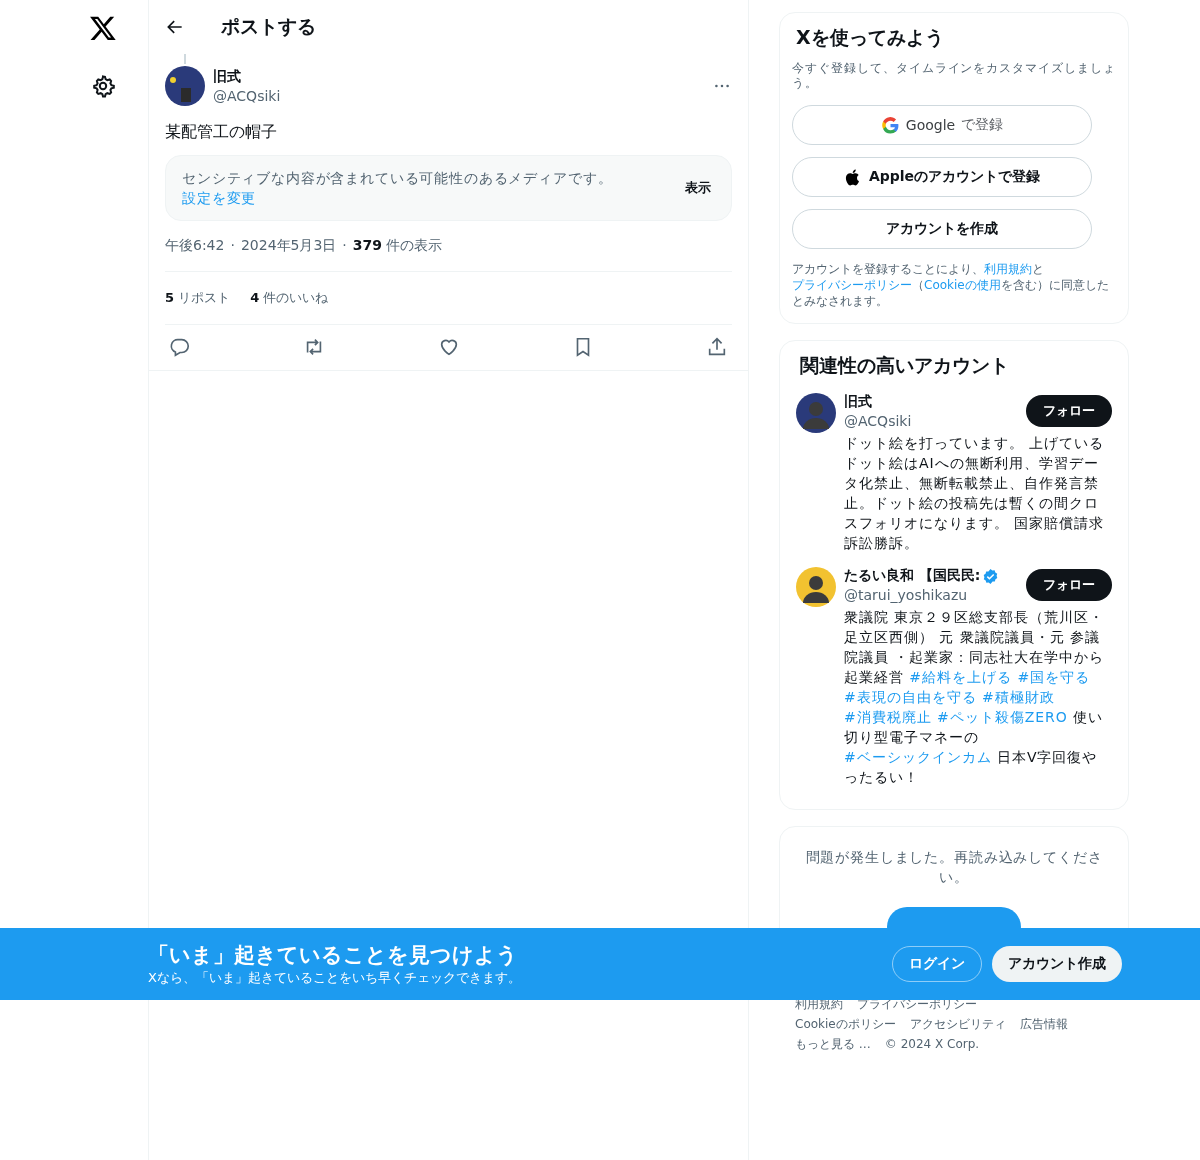 The height and width of the screenshot is (1160, 1200). What do you see at coordinates (942, 229) in the screenshot?
I see `create-account-button: アカウントを作成` at bounding box center [942, 229].